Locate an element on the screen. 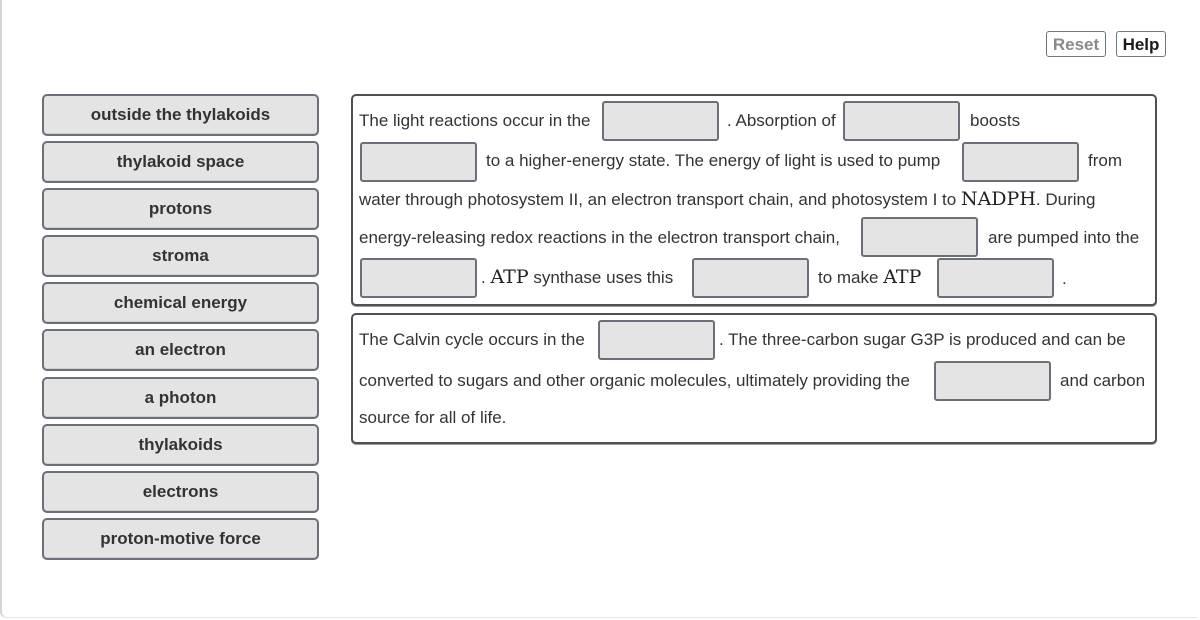 This screenshot has width=1200, height=620. label-tile-thylakoid-space: thylakoid space is located at coordinates (180, 162).